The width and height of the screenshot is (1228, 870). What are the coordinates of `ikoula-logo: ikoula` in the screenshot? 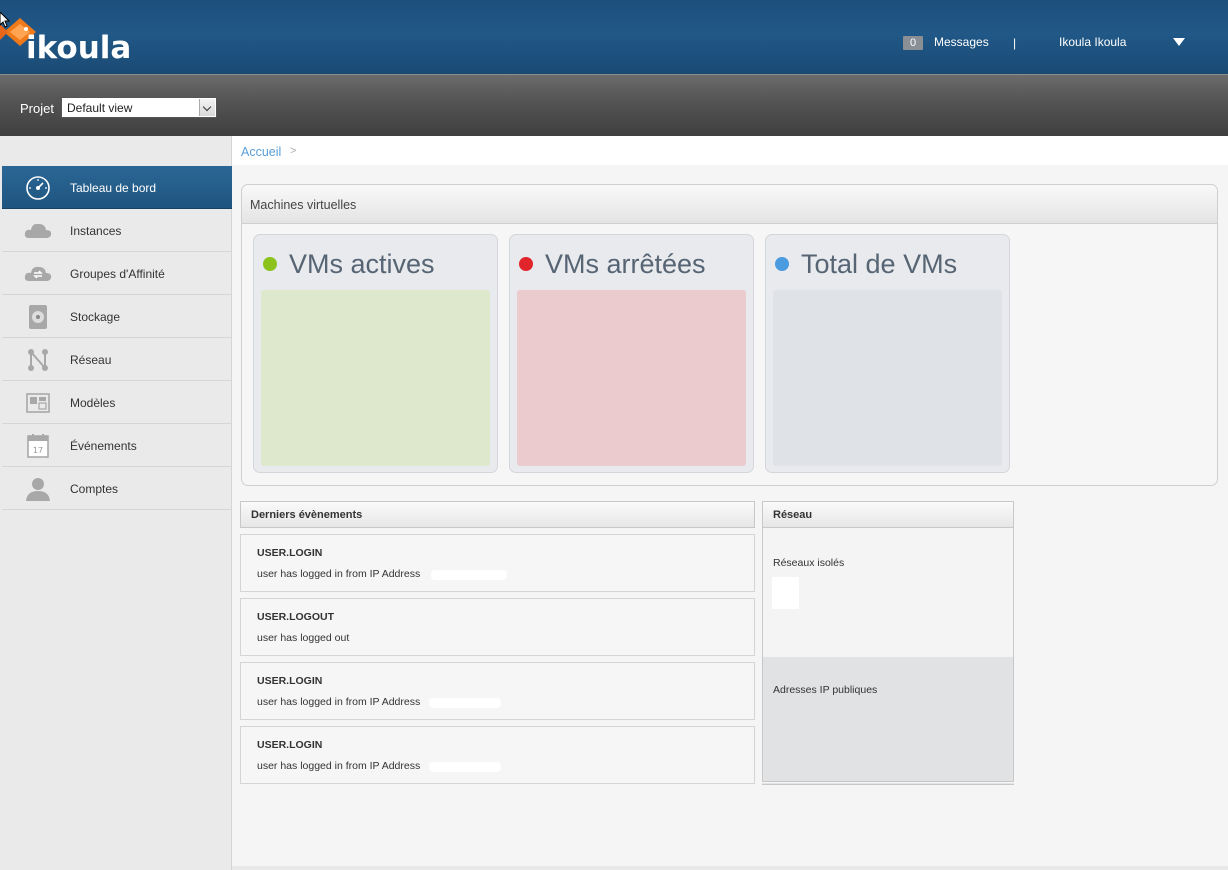 It's located at (70, 38).